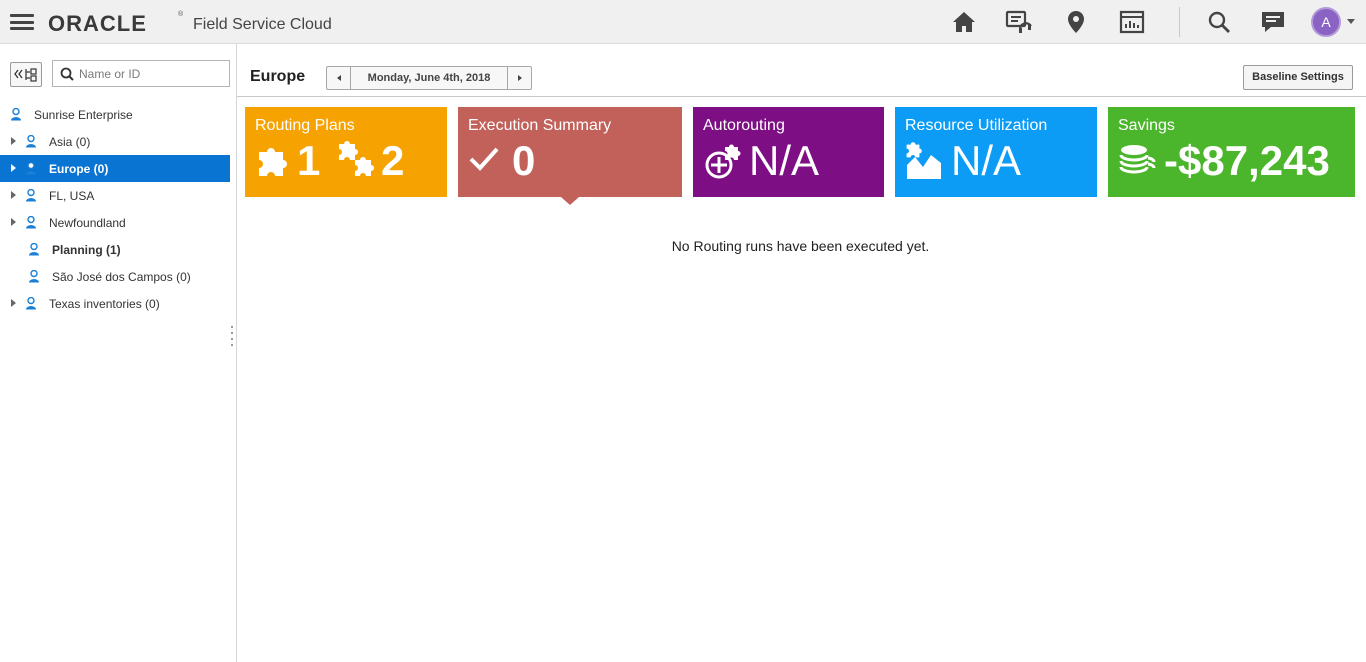 The image size is (1366, 662). I want to click on tree-item-planning: Planning (1), so click(118, 249).